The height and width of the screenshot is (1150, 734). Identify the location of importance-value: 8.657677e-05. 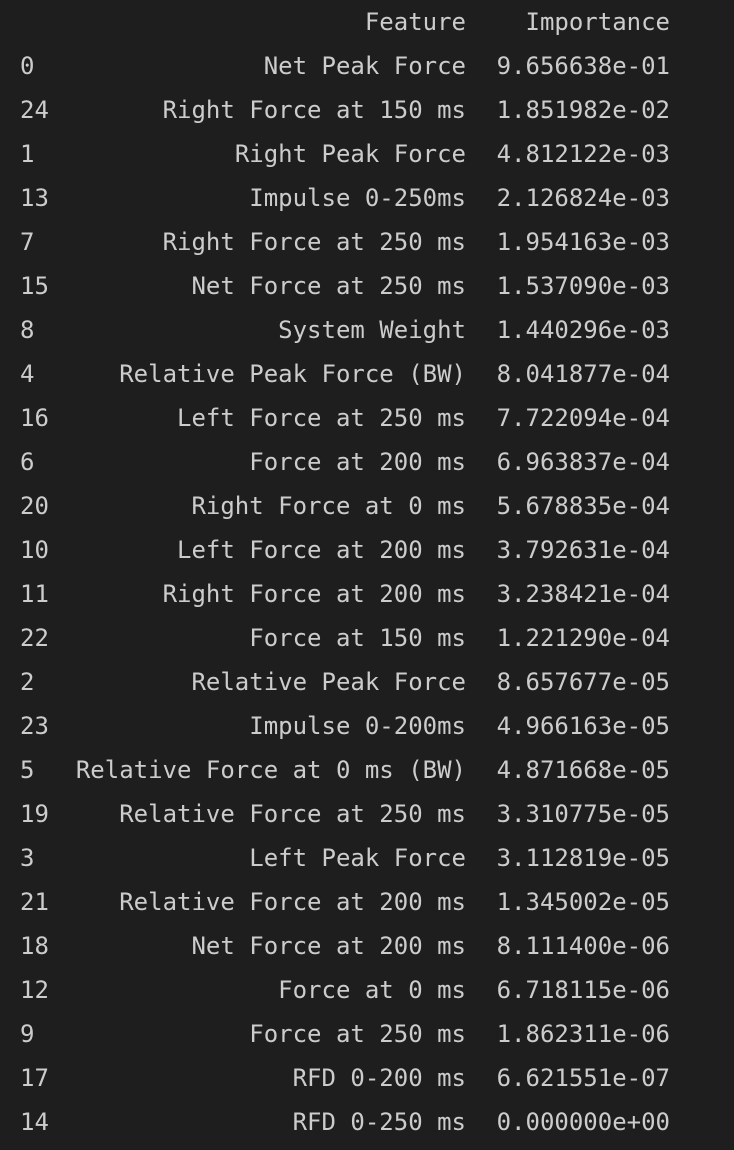
(583, 682).